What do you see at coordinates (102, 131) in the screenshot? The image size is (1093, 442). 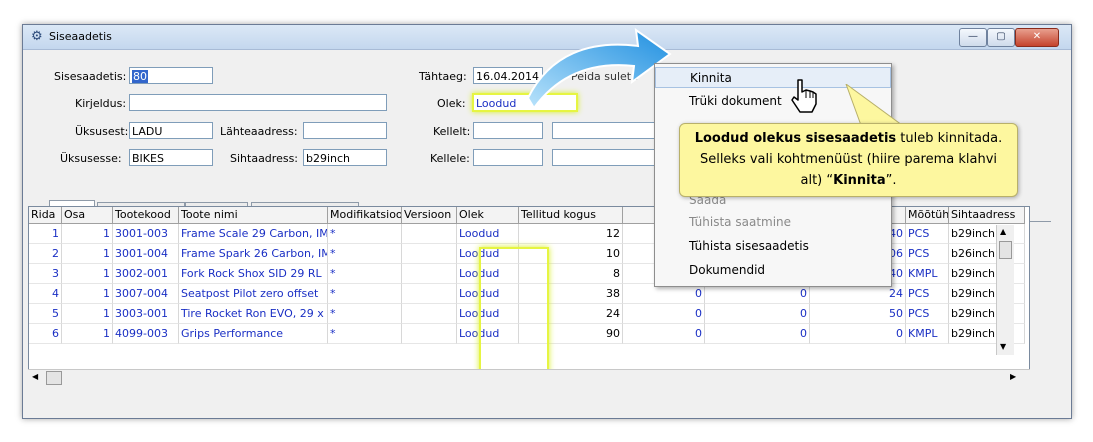 I see `yksusest-label: Üksusest:` at bounding box center [102, 131].